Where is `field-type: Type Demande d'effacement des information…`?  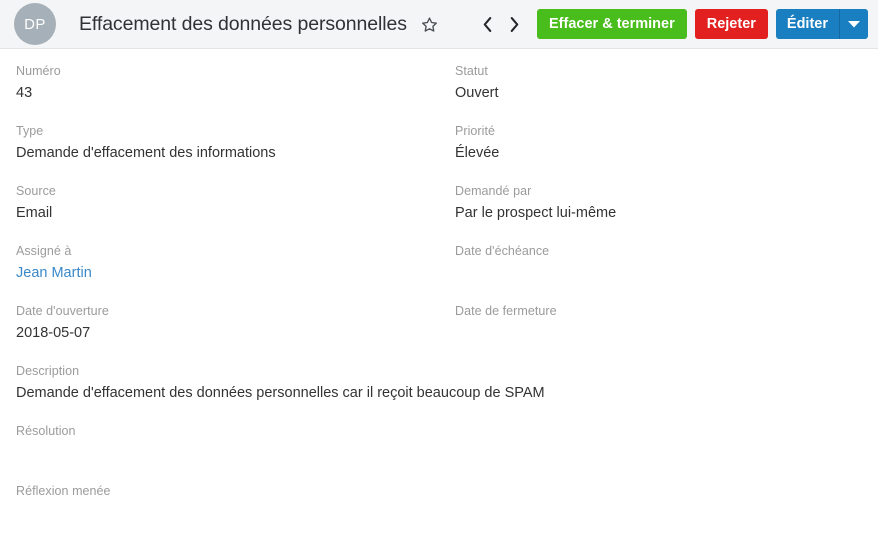
field-type: Type Demande d'effacement des information… is located at coordinates (235, 143).